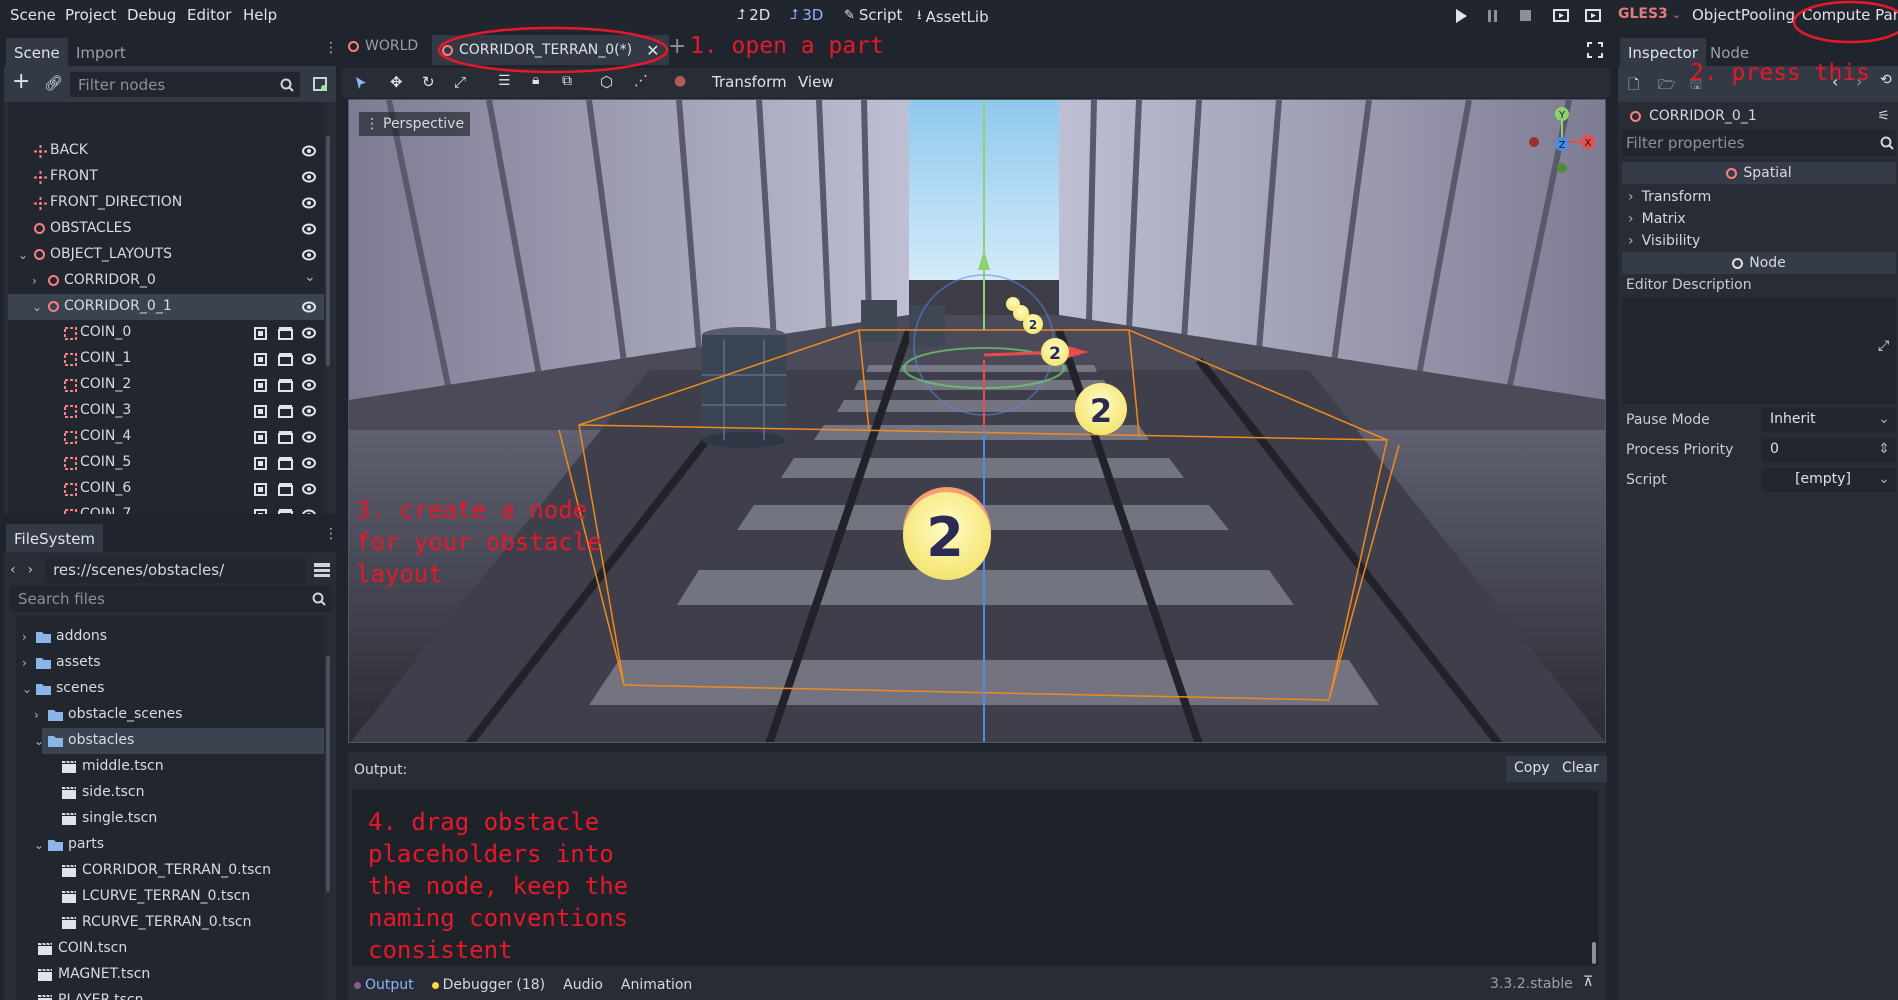 The width and height of the screenshot is (1898, 1000). I want to click on tab-filesystem: FileSystem, so click(55, 538).